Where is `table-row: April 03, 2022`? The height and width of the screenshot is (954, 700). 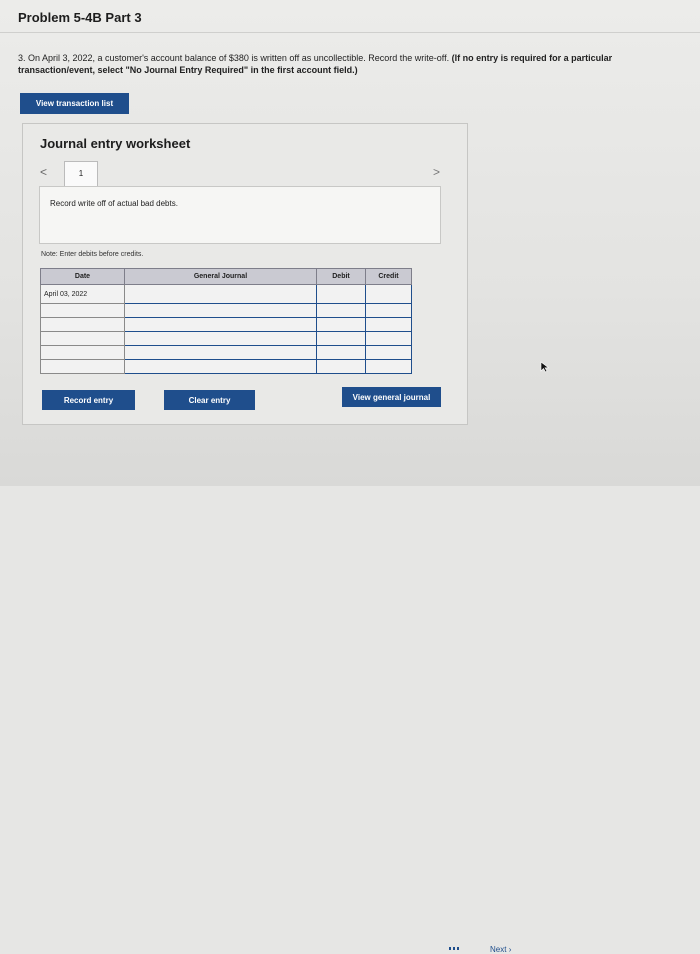
table-row: April 03, 2022 is located at coordinates (226, 294).